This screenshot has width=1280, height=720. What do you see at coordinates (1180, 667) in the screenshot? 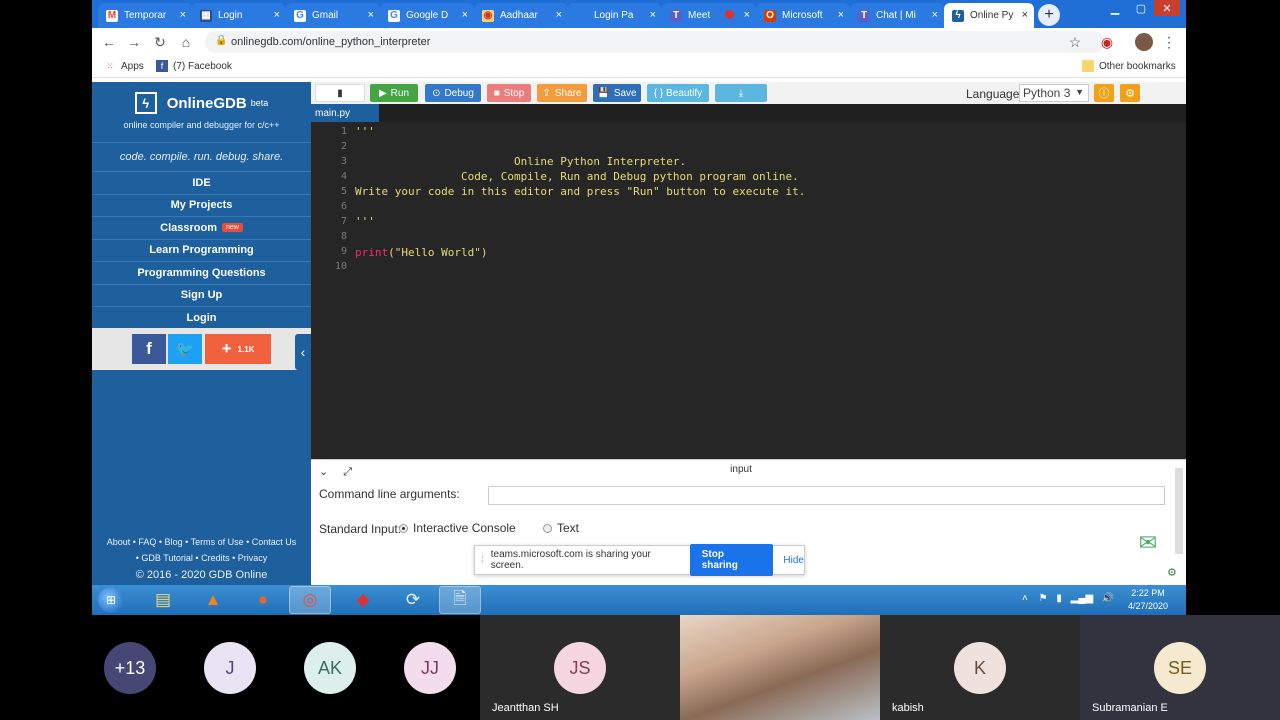
I see `participant-tile: SE Subramanian E` at bounding box center [1180, 667].